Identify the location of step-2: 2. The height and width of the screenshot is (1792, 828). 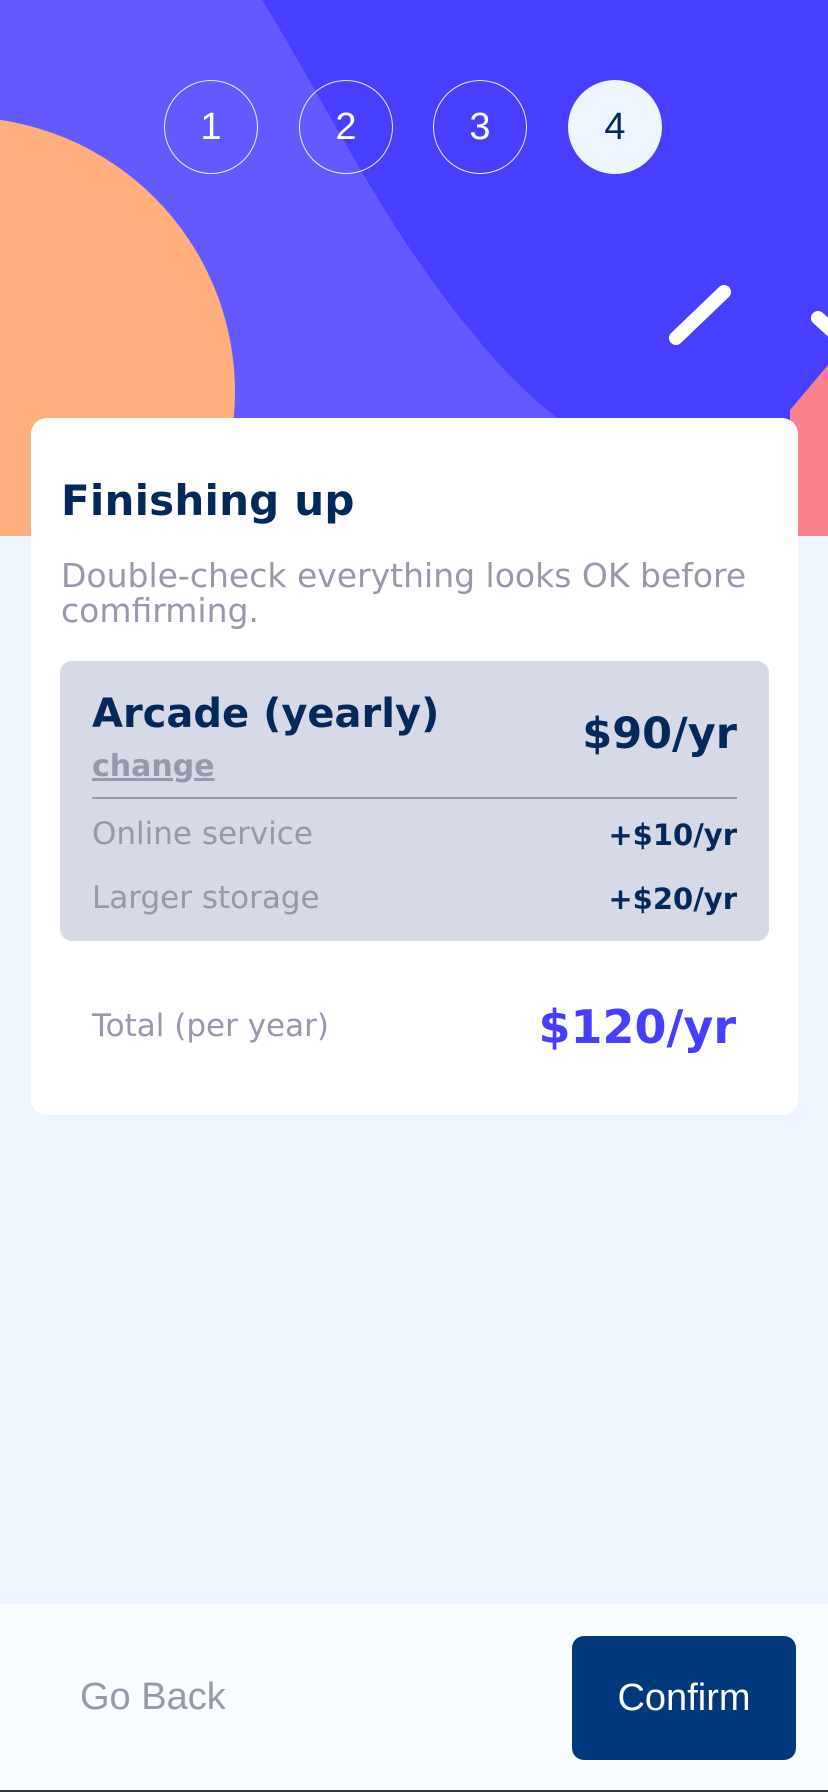
(346, 127).